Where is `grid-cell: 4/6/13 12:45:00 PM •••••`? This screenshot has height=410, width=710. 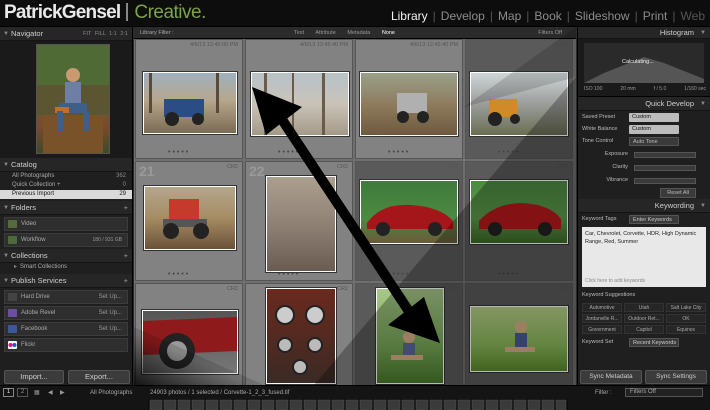 grid-cell: 4/6/13 12:45:00 PM ••••• is located at coordinates (189, 99).